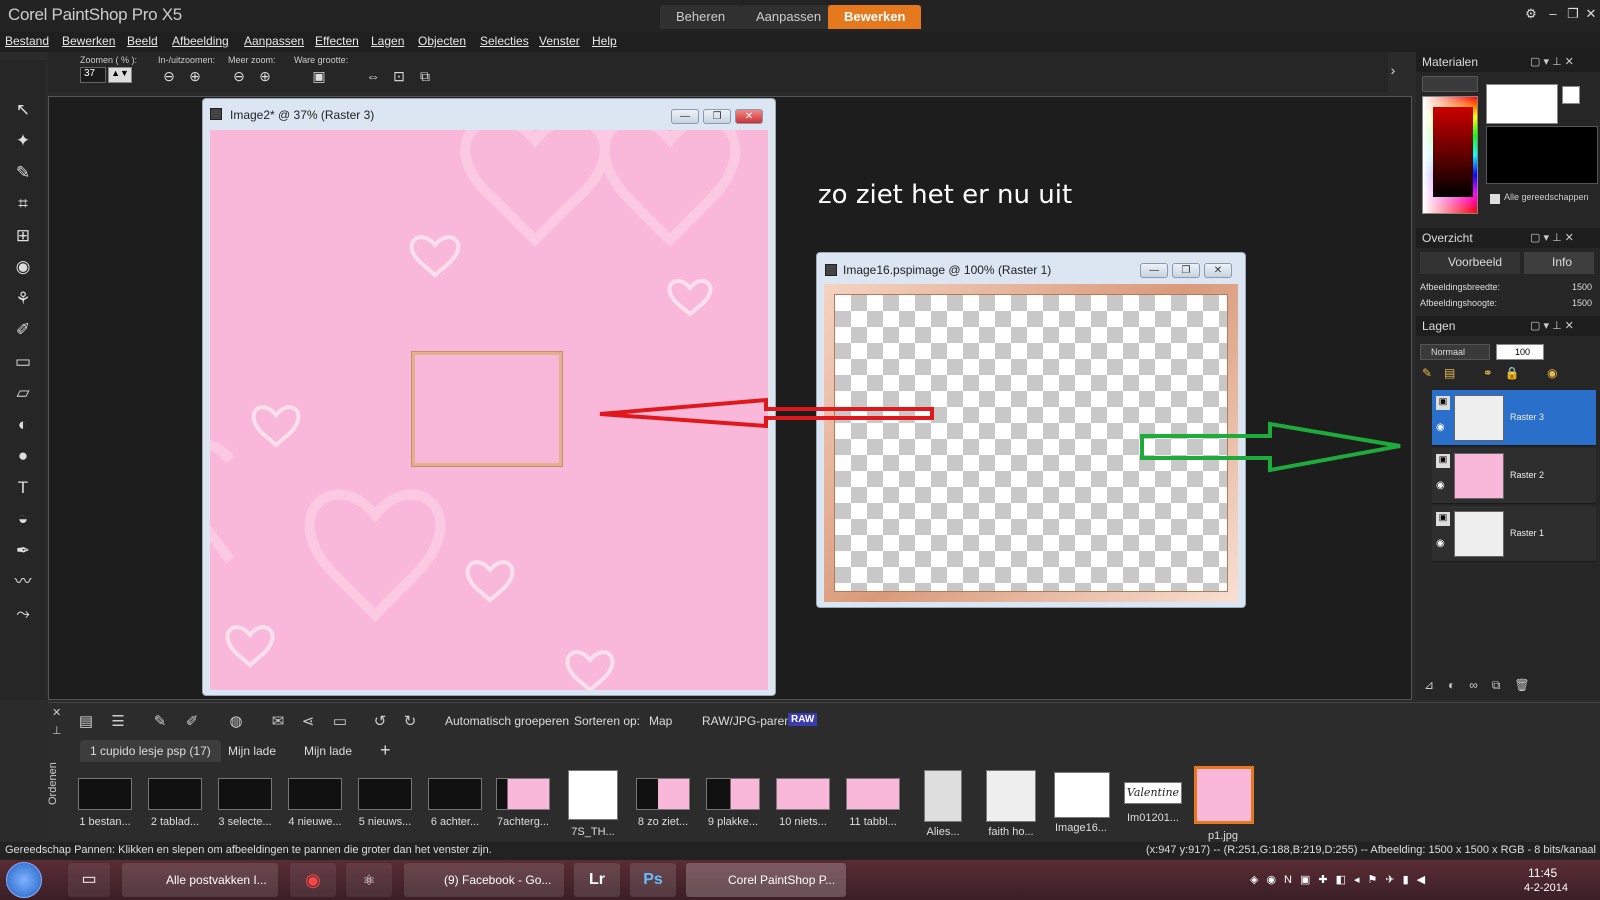  What do you see at coordinates (27, 41) in the screenshot?
I see `menu-bestand: Bestand` at bounding box center [27, 41].